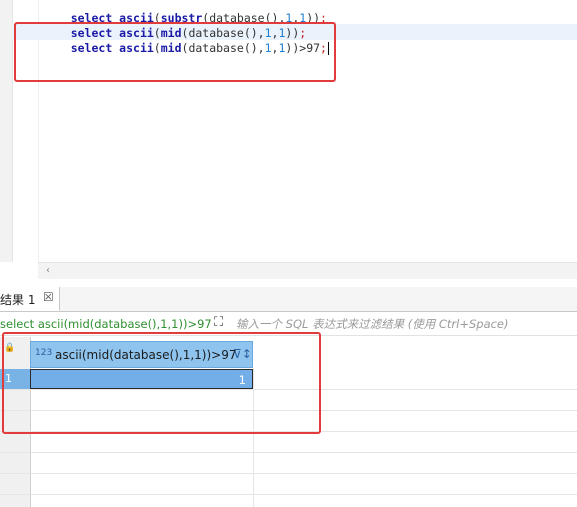 This screenshot has width=577, height=507. I want to click on close-tab-icon: ☒, so click(48, 297).